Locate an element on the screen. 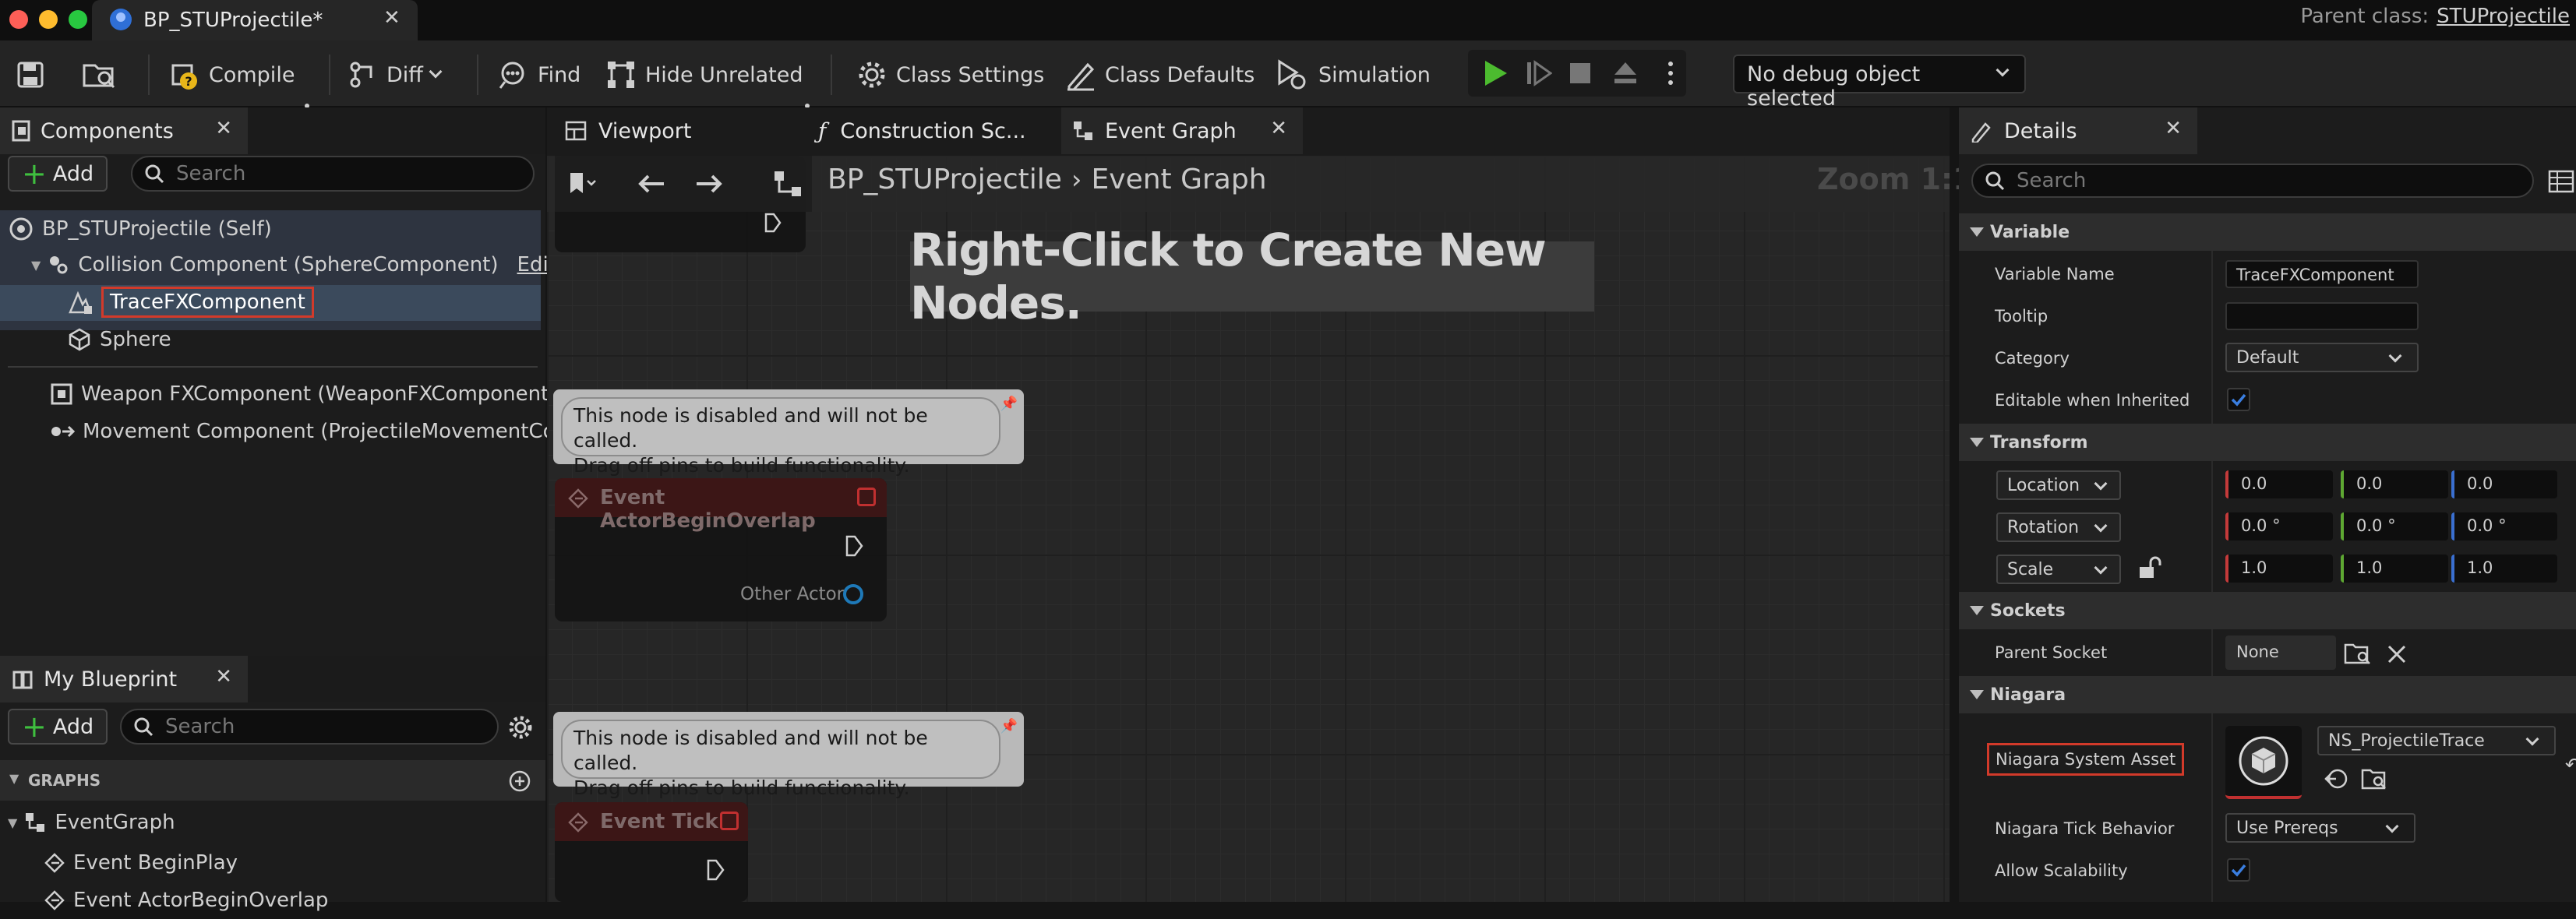 The image size is (2576, 919). rotation-x: 0.0 ° is located at coordinates (2279, 526).